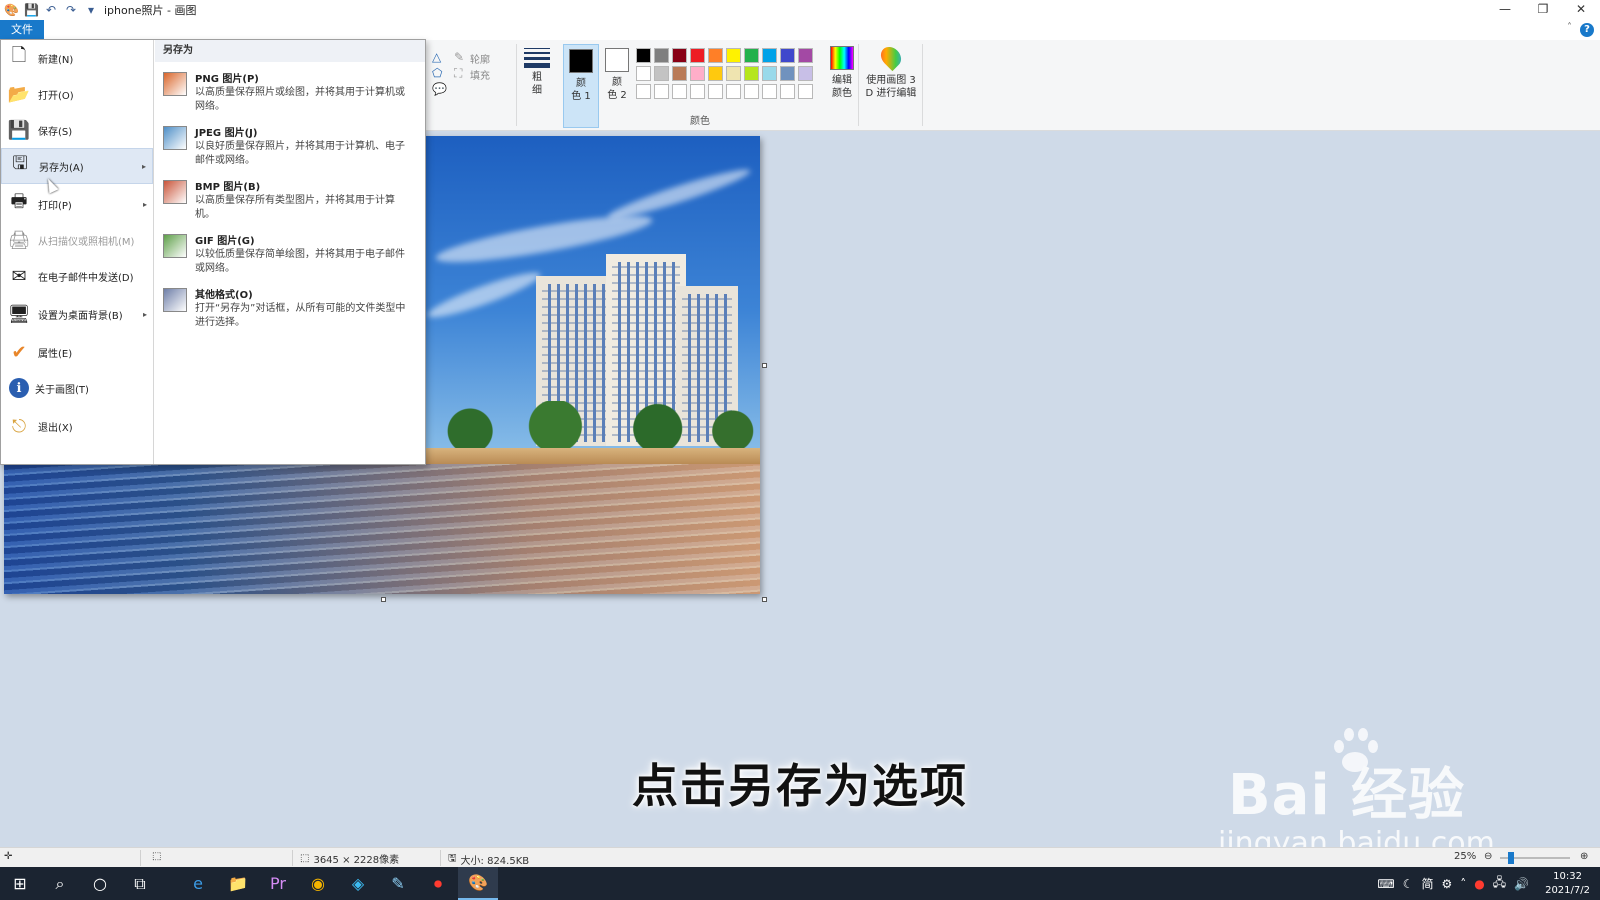 This screenshot has width=1600, height=900. Describe the element at coordinates (452, 858) in the screenshot. I see `file-size-icon: 🖫` at that location.